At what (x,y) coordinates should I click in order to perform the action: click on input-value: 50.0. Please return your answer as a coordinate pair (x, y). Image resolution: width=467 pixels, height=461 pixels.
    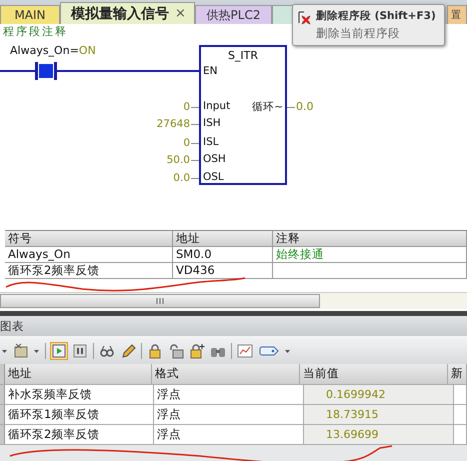
    Looking at the image, I should click on (178, 160).